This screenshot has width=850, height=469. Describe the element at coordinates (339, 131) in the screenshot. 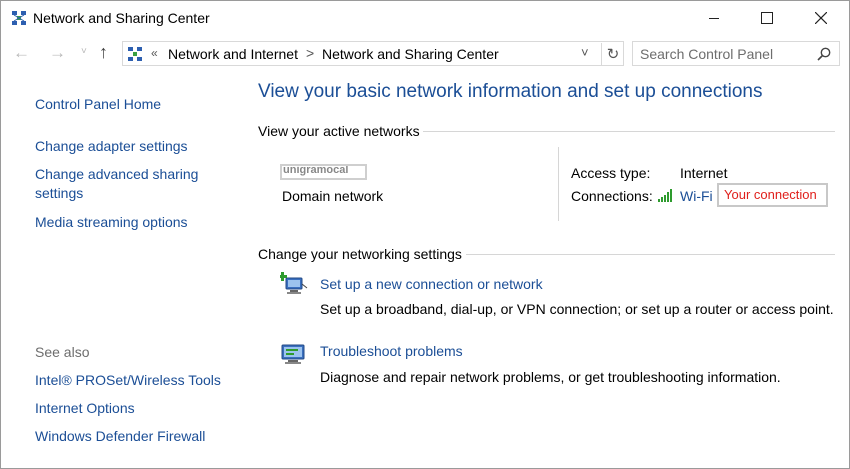

I see `active-networks-heading: View your active networks` at that location.